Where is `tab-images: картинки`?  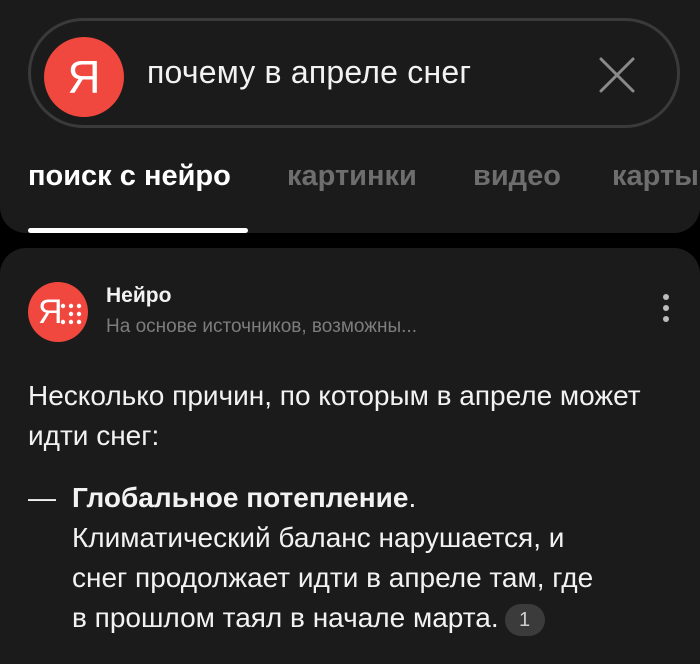 tab-images: картинки is located at coordinates (352, 176).